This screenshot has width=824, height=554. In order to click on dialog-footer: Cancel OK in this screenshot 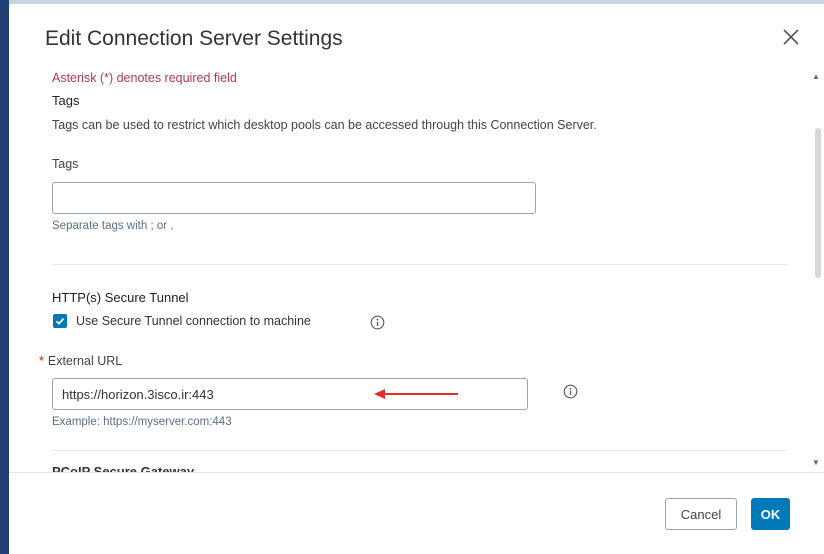, I will do `click(416, 513)`.